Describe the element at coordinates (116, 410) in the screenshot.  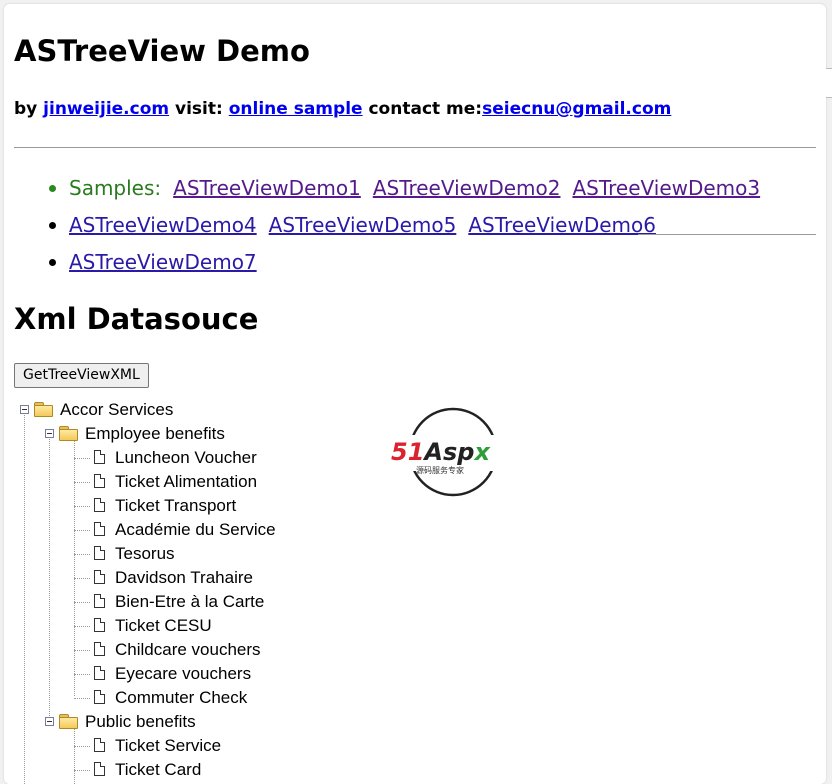
I see `tree-node-label: Accor Services` at that location.